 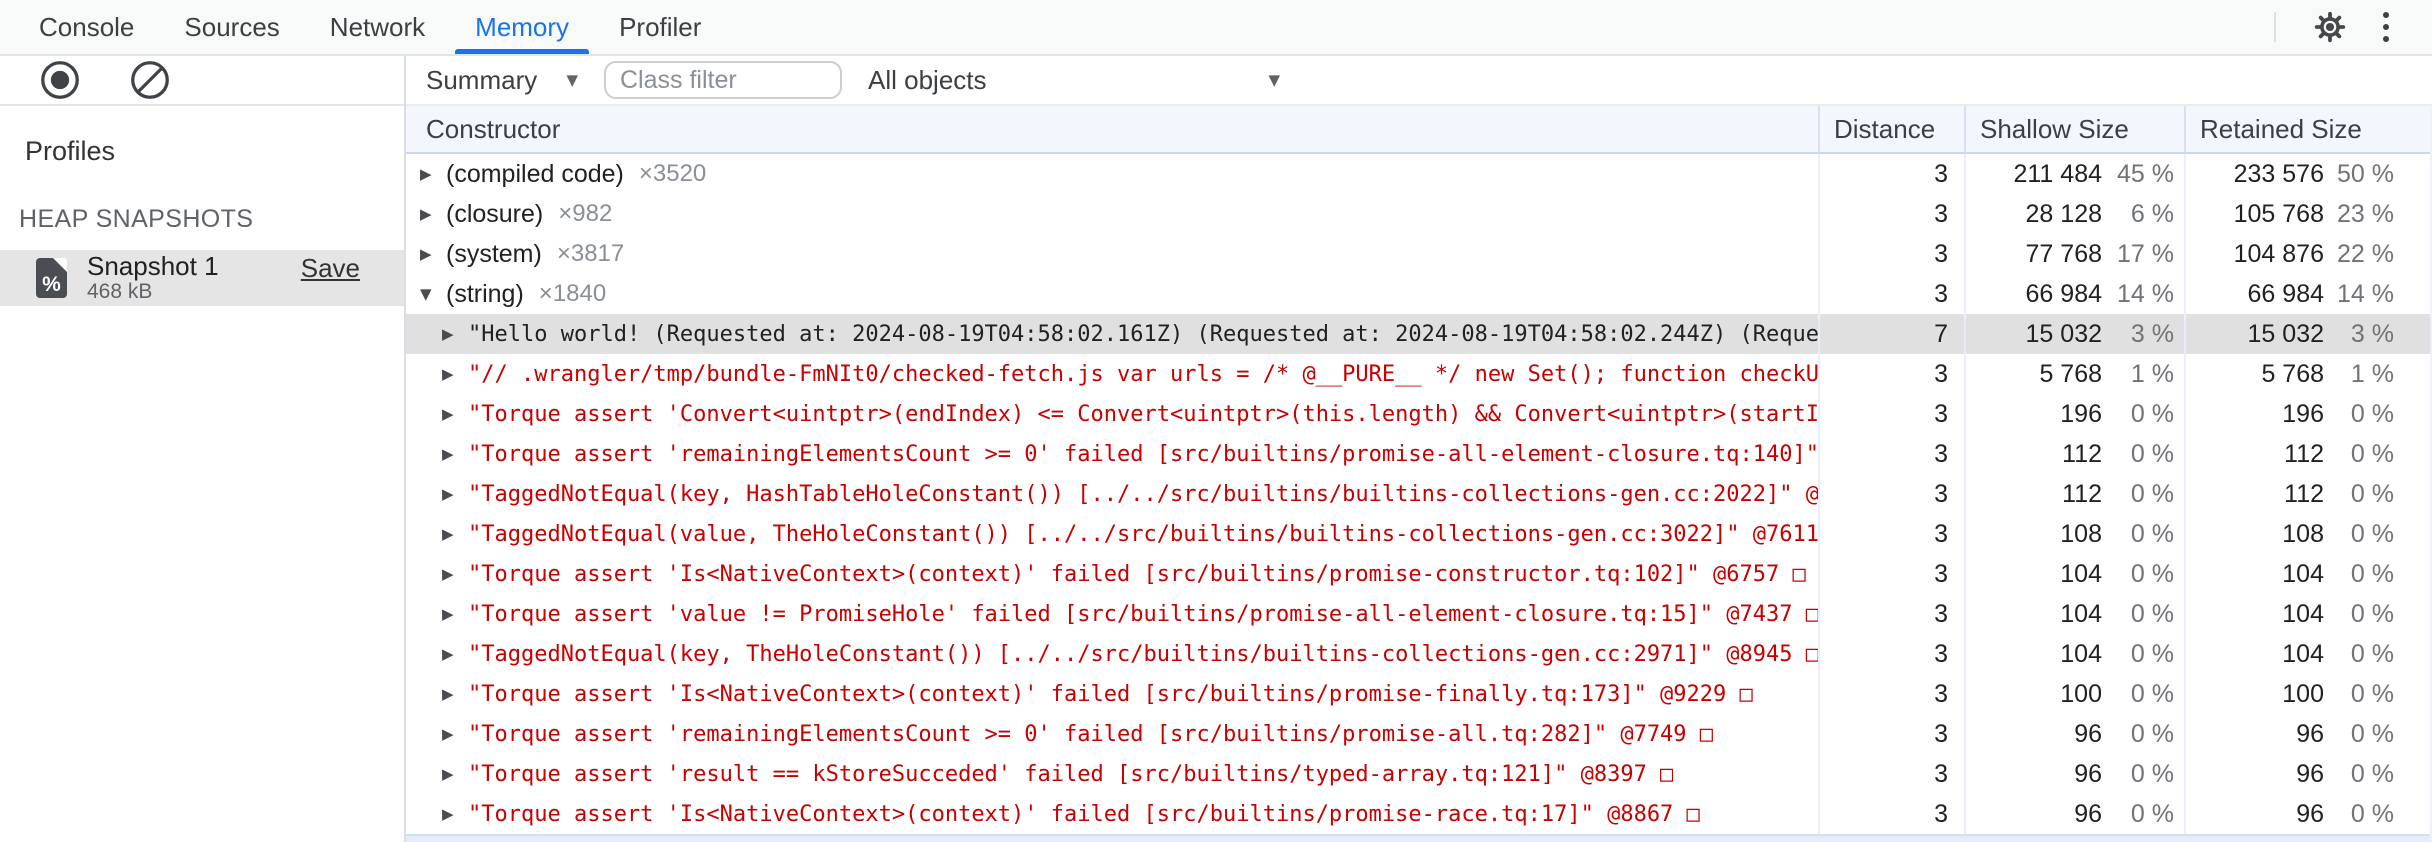 I want to click on kebab-menu-icon, so click(x=2386, y=27).